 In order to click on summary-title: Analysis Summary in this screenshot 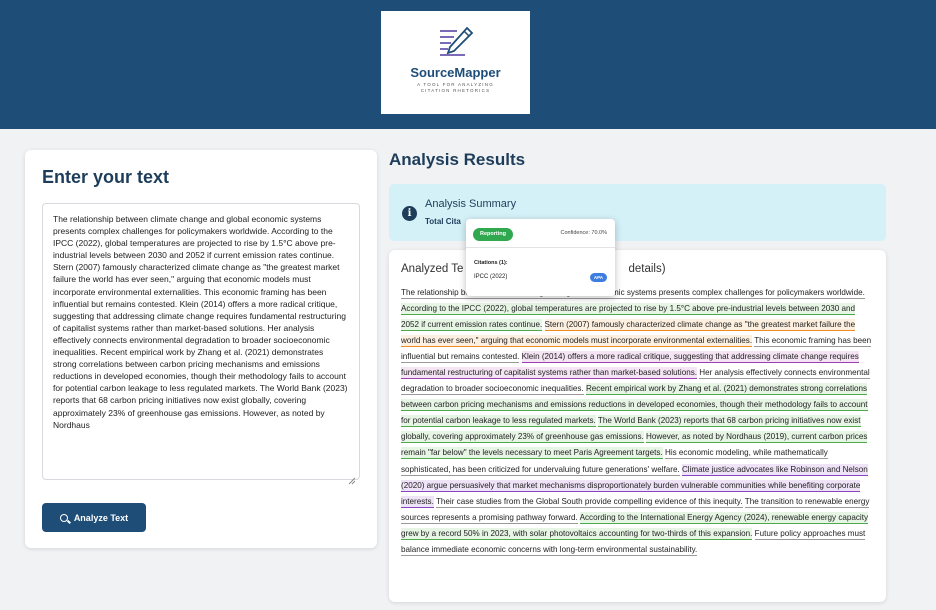, I will do `click(471, 204)`.